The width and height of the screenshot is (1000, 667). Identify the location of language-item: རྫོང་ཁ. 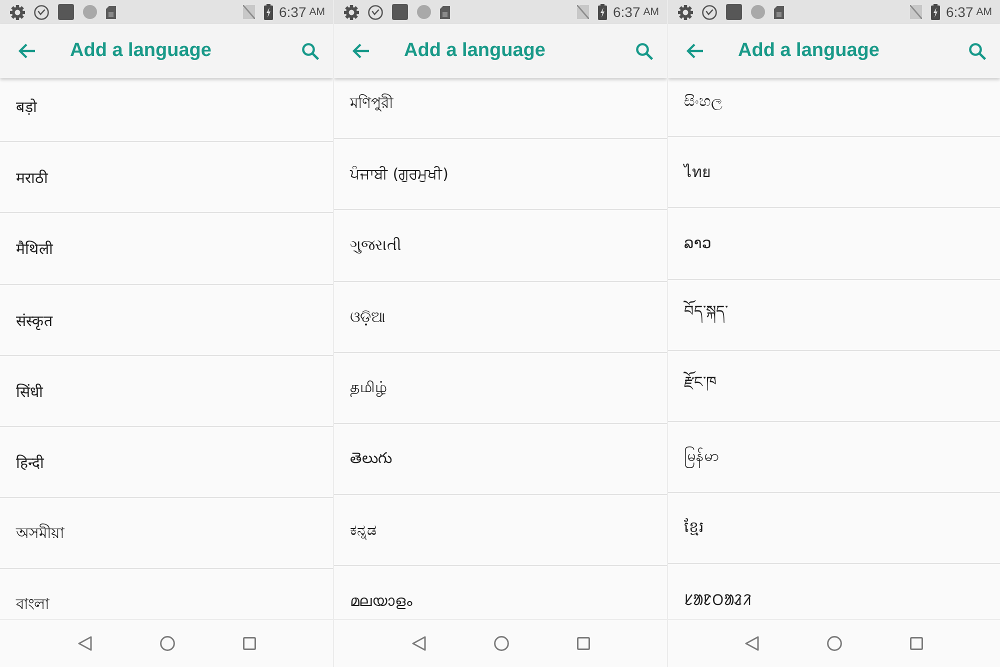
(834, 386).